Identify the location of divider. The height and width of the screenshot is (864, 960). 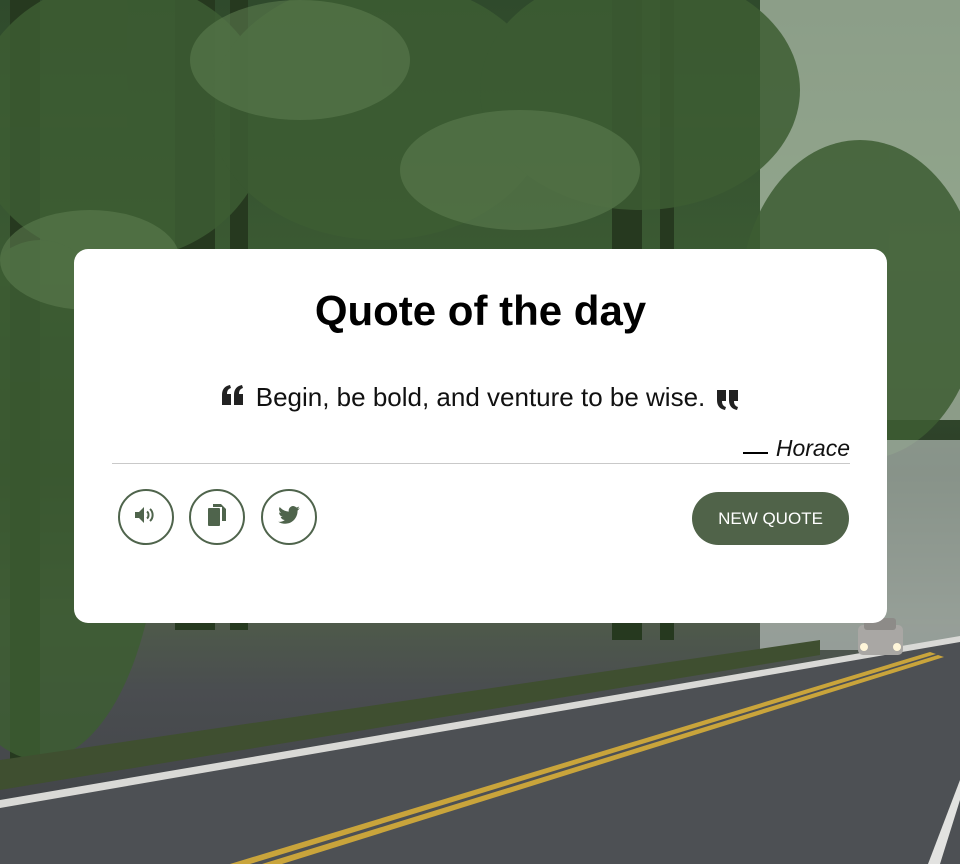
(481, 463).